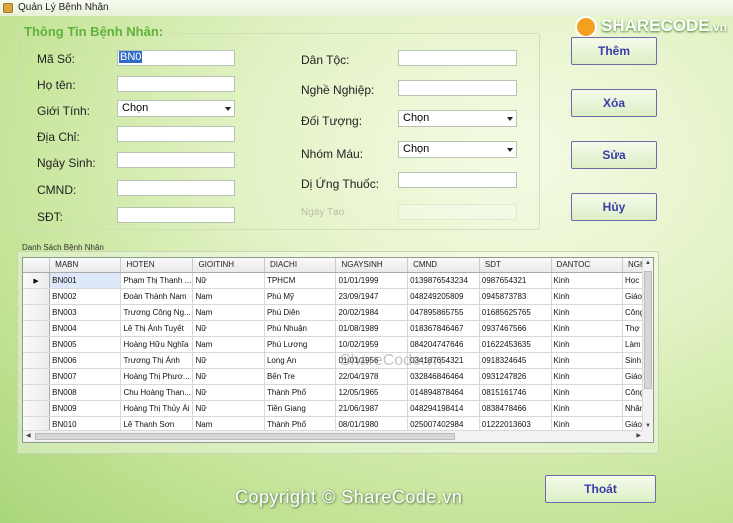  What do you see at coordinates (457, 149) in the screenshot?
I see `nhom-mau-select: Chọn` at bounding box center [457, 149].